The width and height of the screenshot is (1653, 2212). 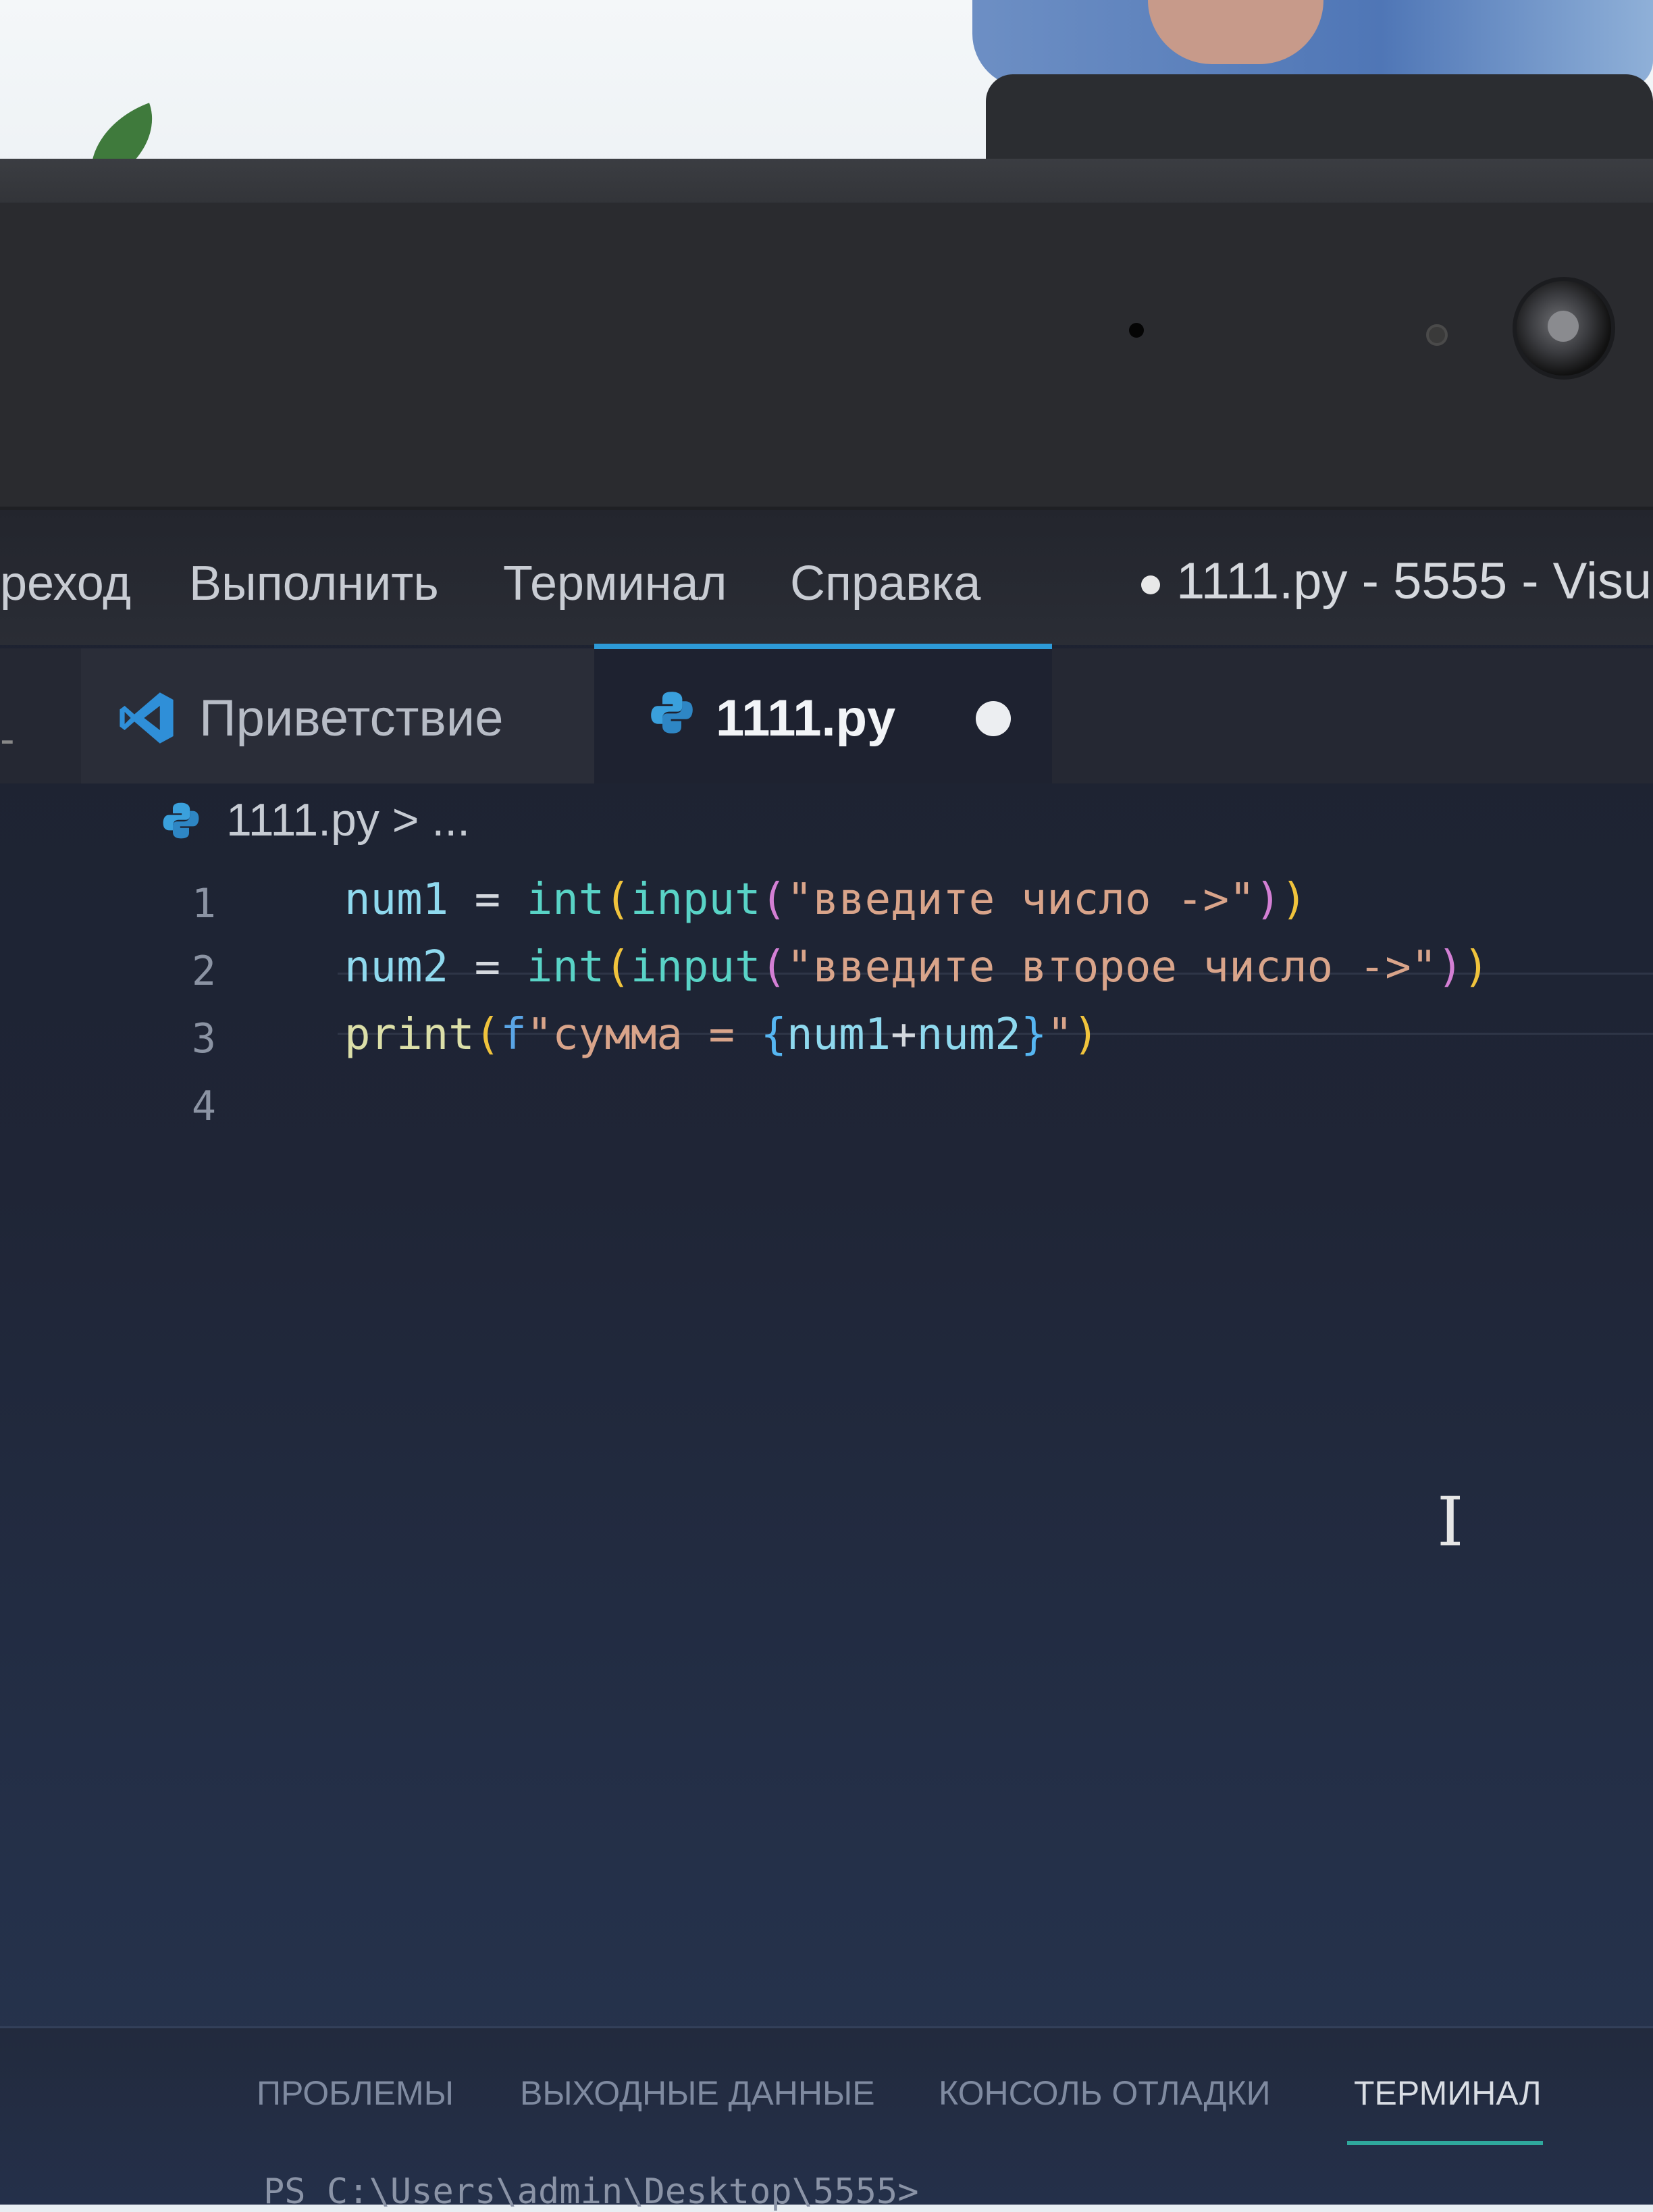 What do you see at coordinates (823, 646) in the screenshot?
I see `active-tab-indicator` at bounding box center [823, 646].